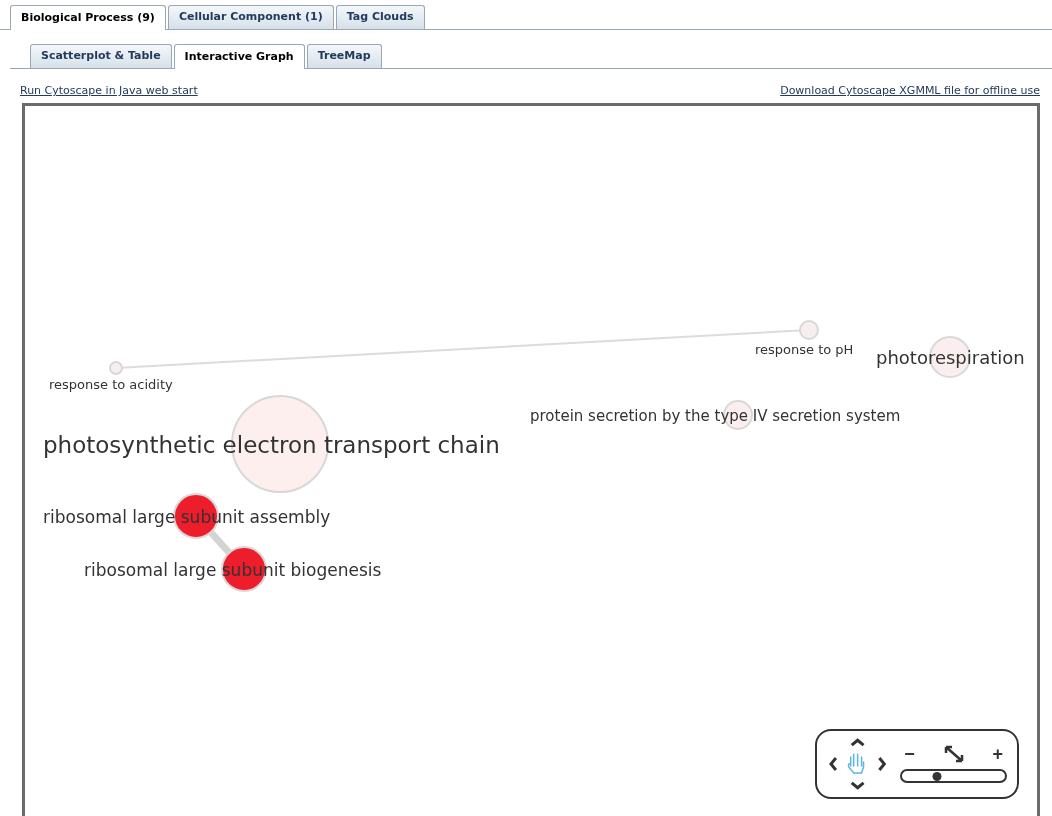 The image size is (1052, 816). Describe the element at coordinates (909, 753) in the screenshot. I see `zoom-out-button: −` at that location.